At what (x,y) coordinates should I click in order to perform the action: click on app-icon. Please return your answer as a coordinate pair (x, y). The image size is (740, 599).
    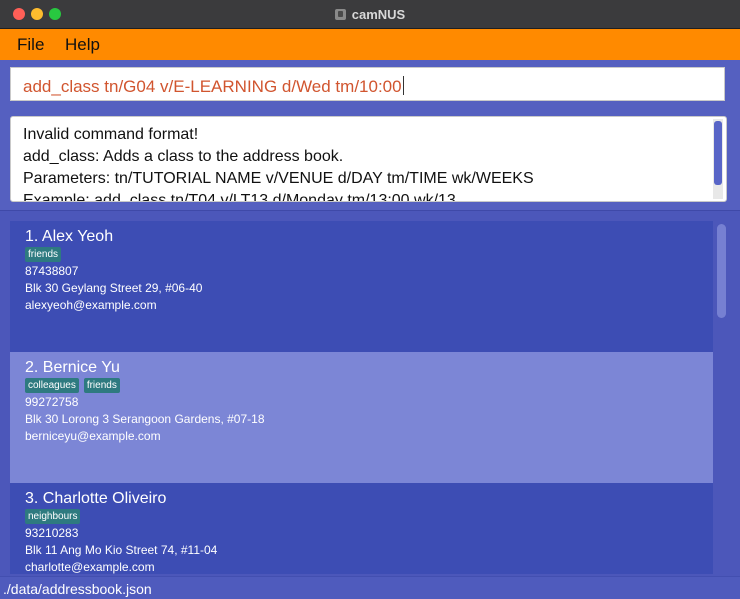
    Looking at the image, I should click on (340, 14).